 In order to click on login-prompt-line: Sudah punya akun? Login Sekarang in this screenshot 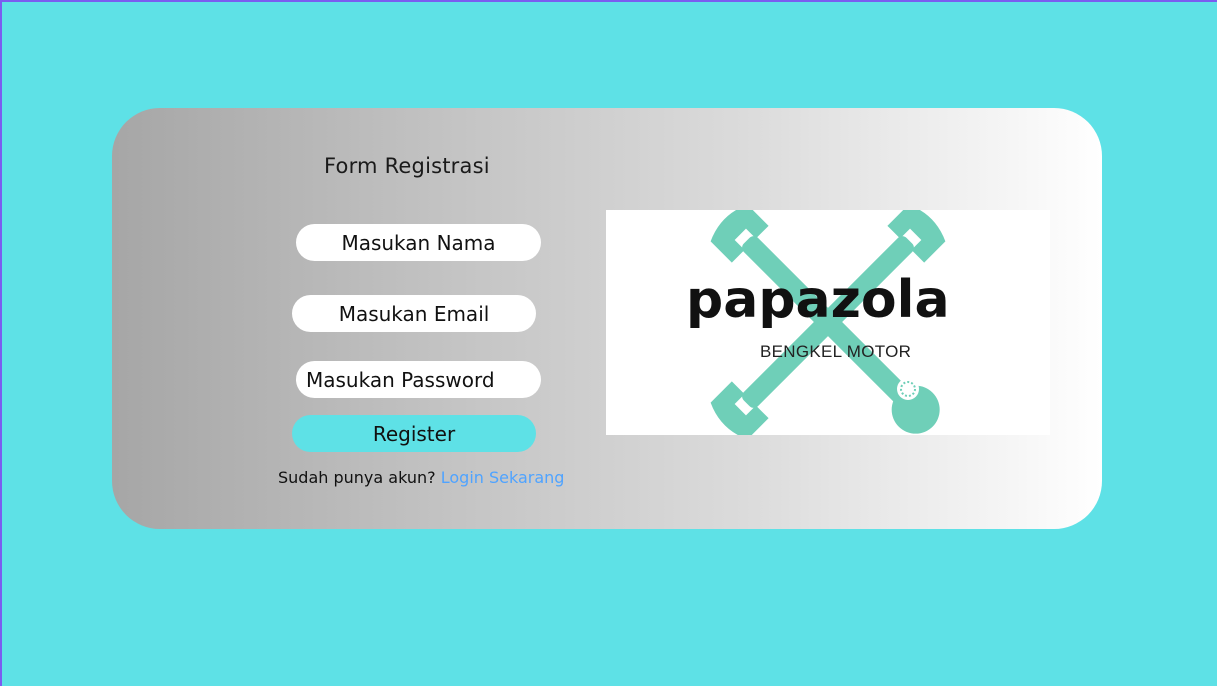, I will do `click(421, 477)`.